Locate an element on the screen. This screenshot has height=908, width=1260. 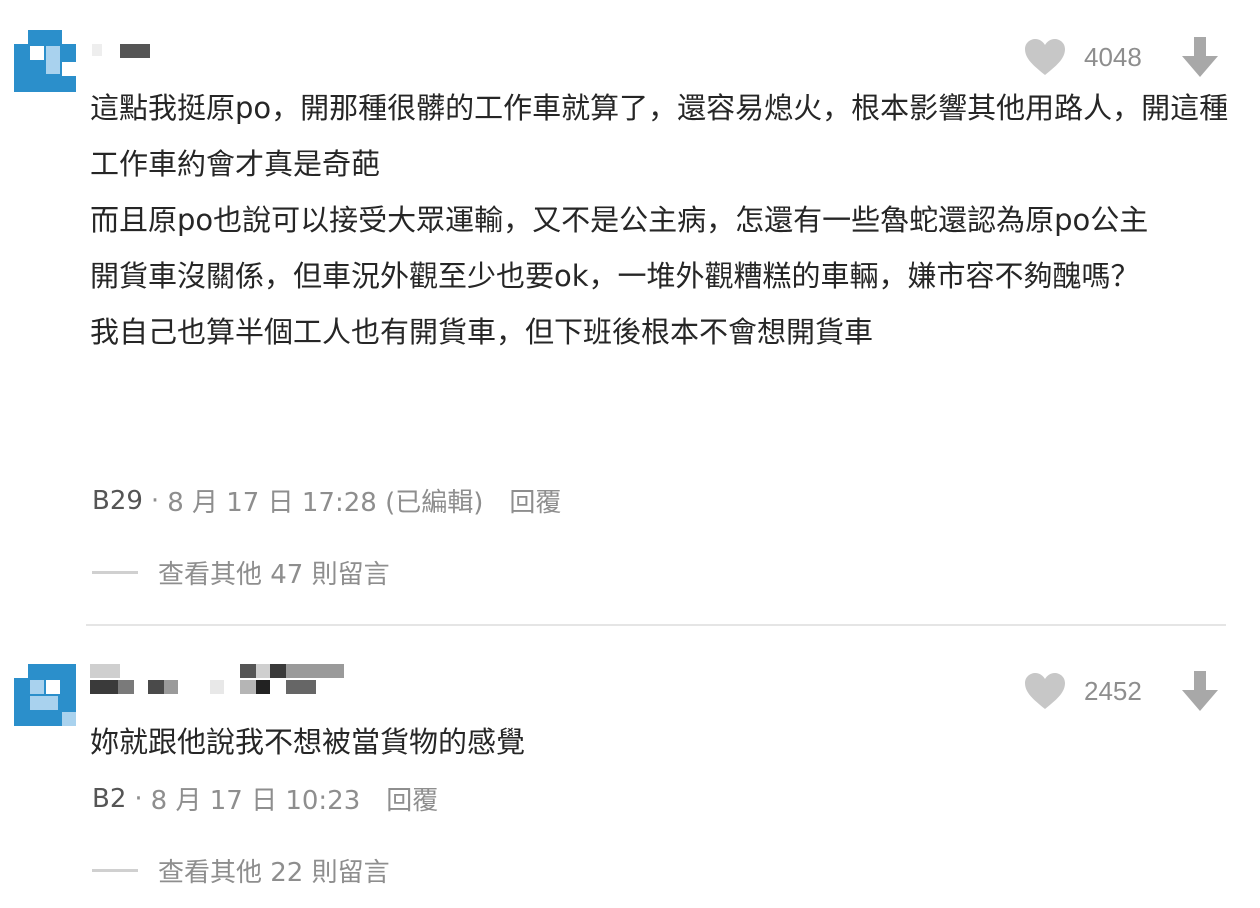
comment-timestamp: 8 月 17 日 17:28 (已編輯) is located at coordinates (325, 503).